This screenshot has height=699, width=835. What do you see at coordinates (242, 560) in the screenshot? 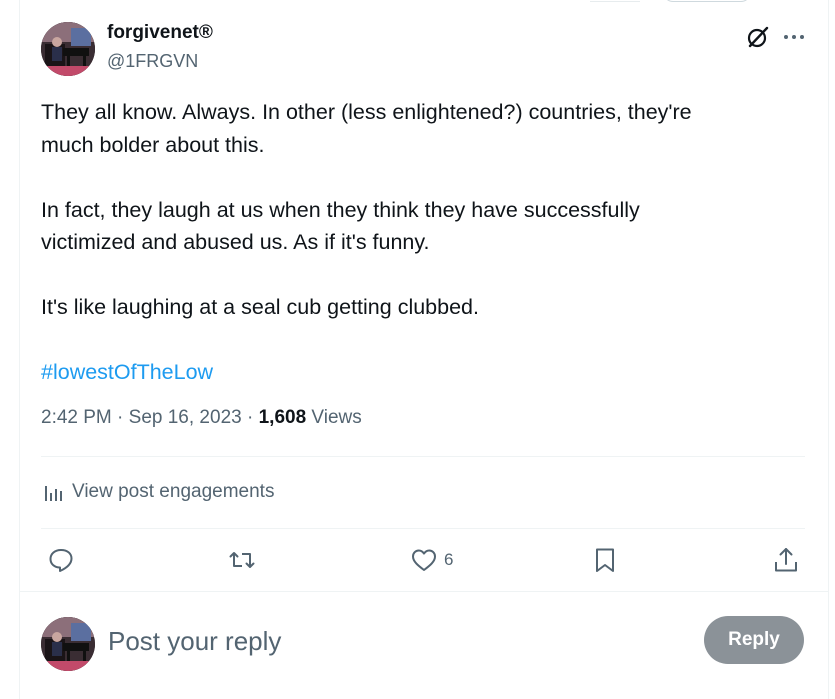
I see `repost-icon` at bounding box center [242, 560].